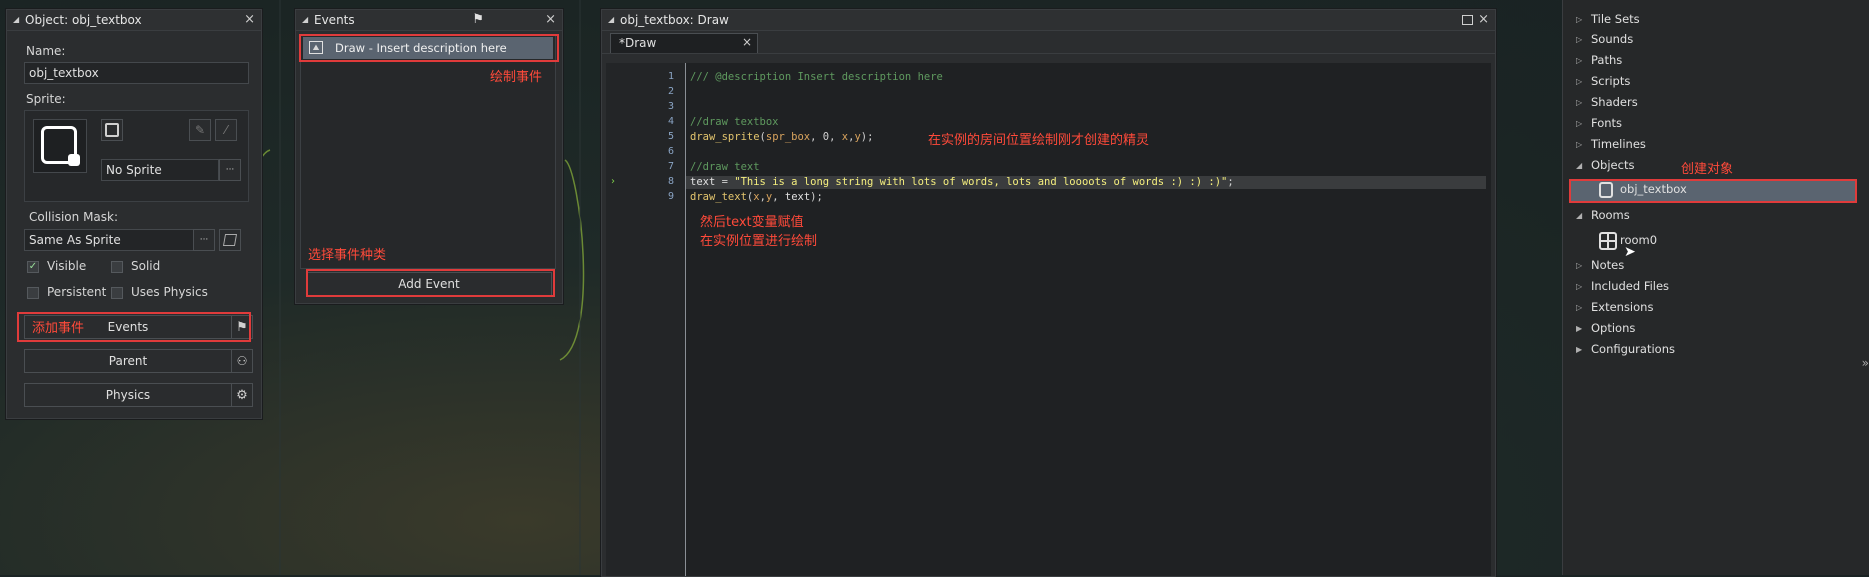 The width and height of the screenshot is (1869, 577). Describe the element at coordinates (1606, 60) in the screenshot. I see `tree-item-paths: Paths` at that location.